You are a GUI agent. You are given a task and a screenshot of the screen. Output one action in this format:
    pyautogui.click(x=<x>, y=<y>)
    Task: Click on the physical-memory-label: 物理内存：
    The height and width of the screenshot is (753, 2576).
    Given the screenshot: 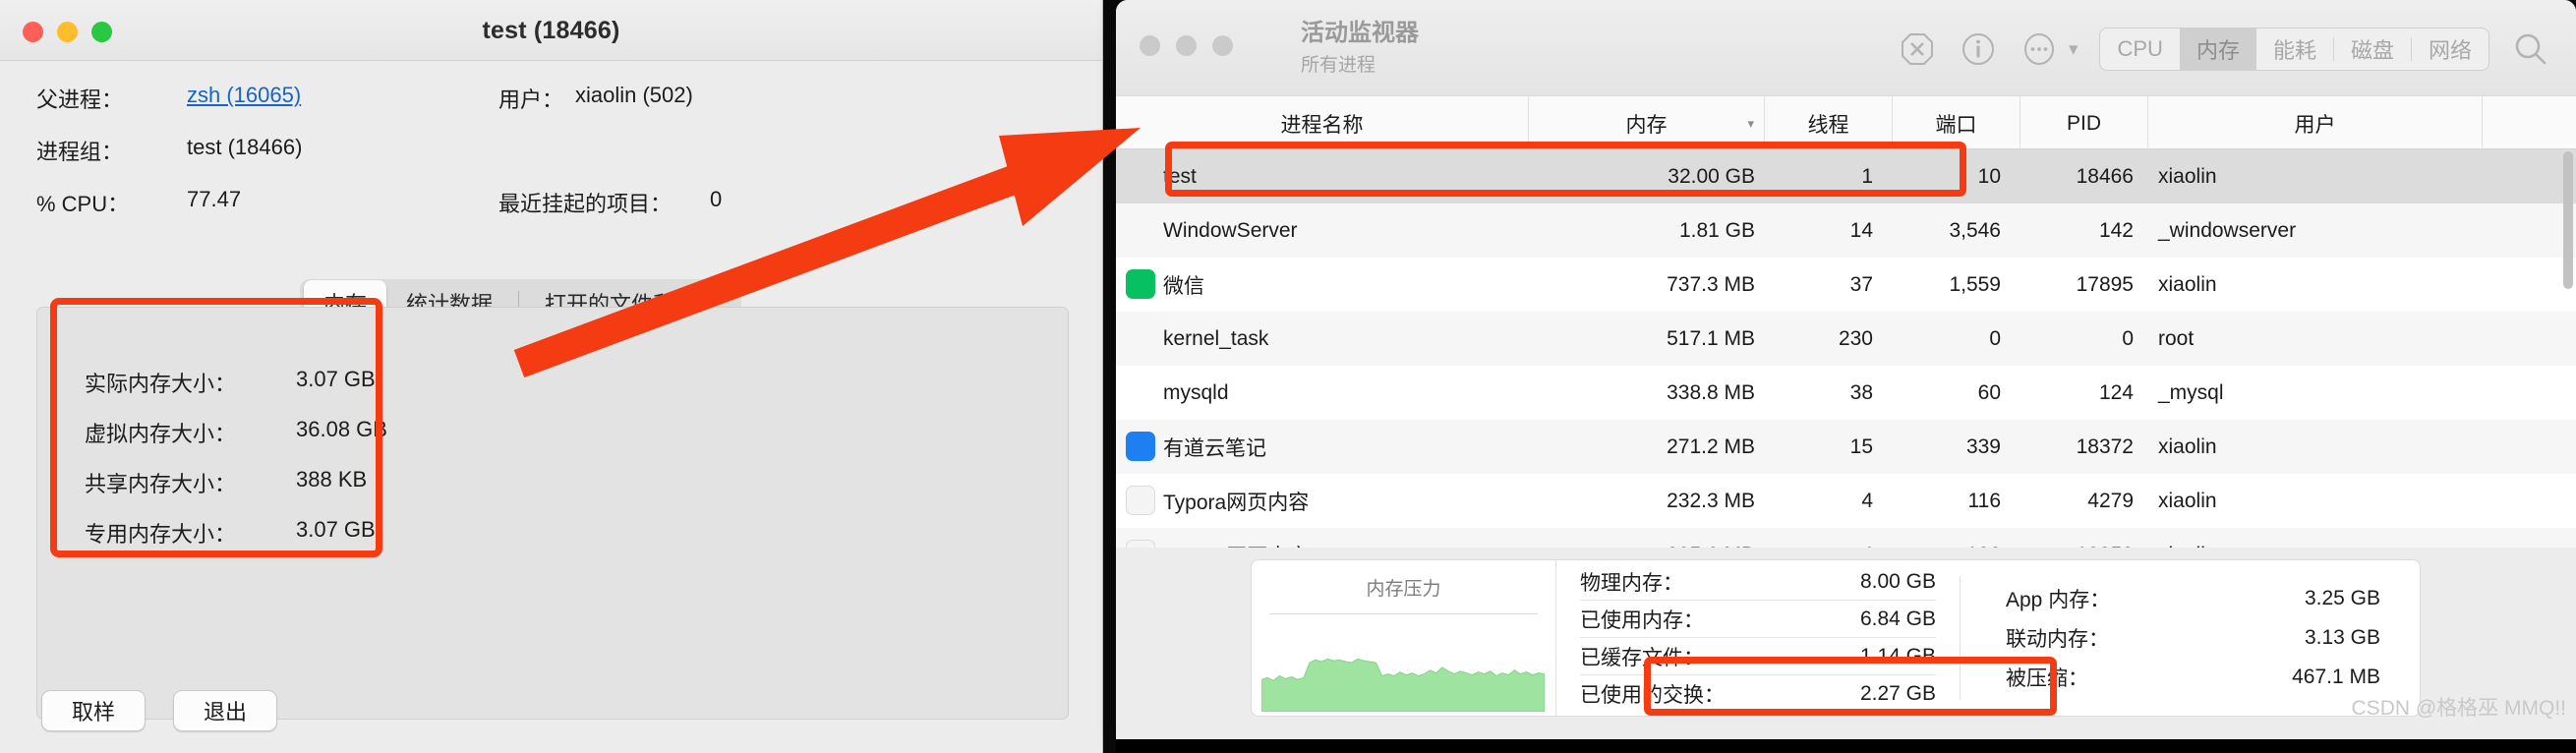 What is the action you would take?
    pyautogui.click(x=1631, y=583)
    